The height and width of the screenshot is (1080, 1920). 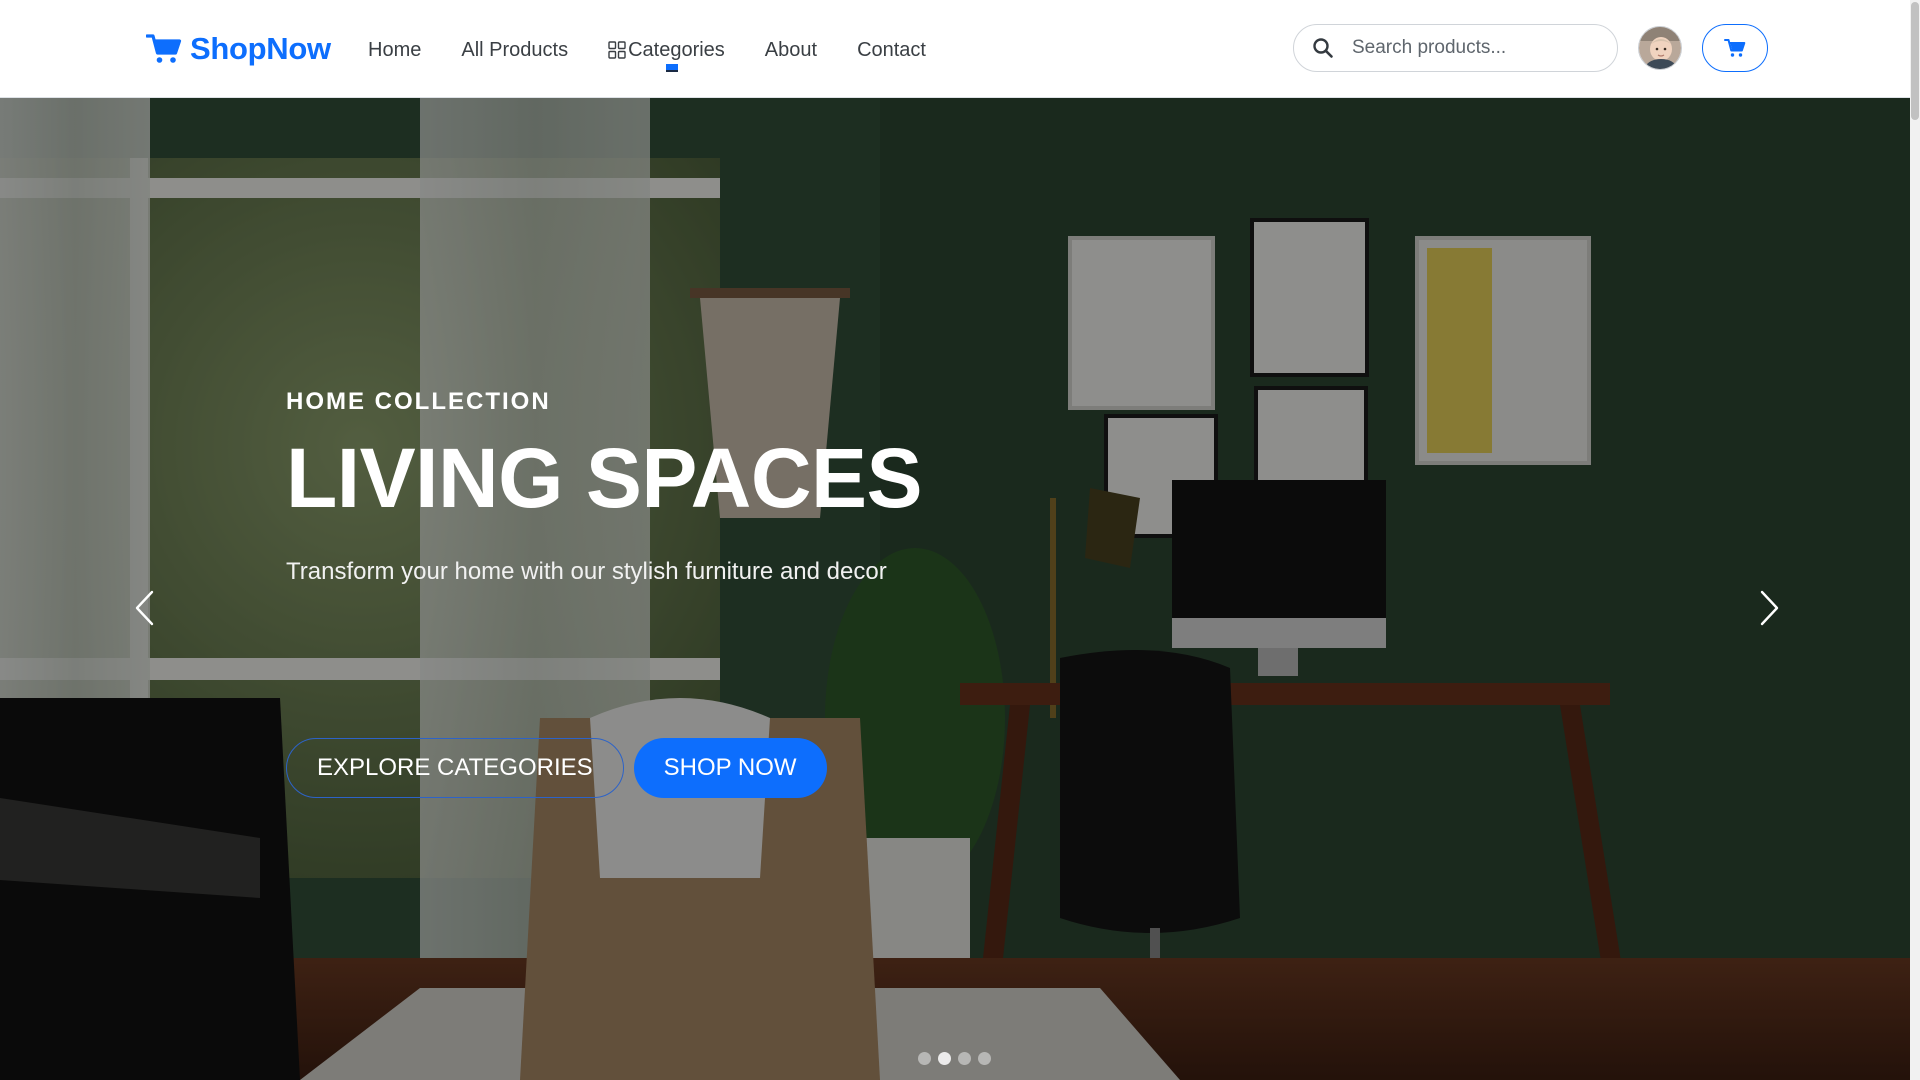 I want to click on user-avatar, so click(x=1660, y=48).